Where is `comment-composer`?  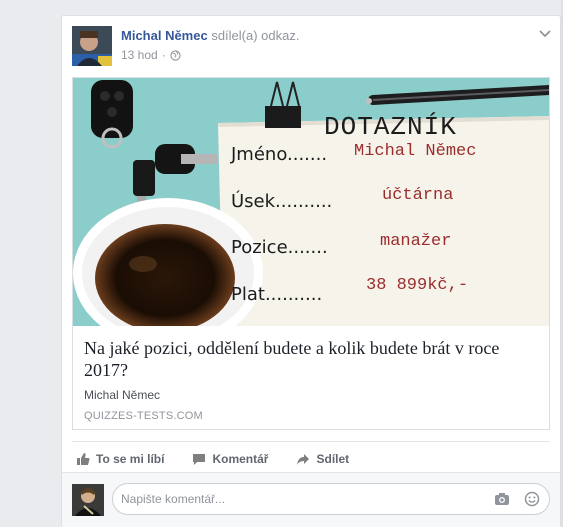
comment-composer is located at coordinates (311, 499).